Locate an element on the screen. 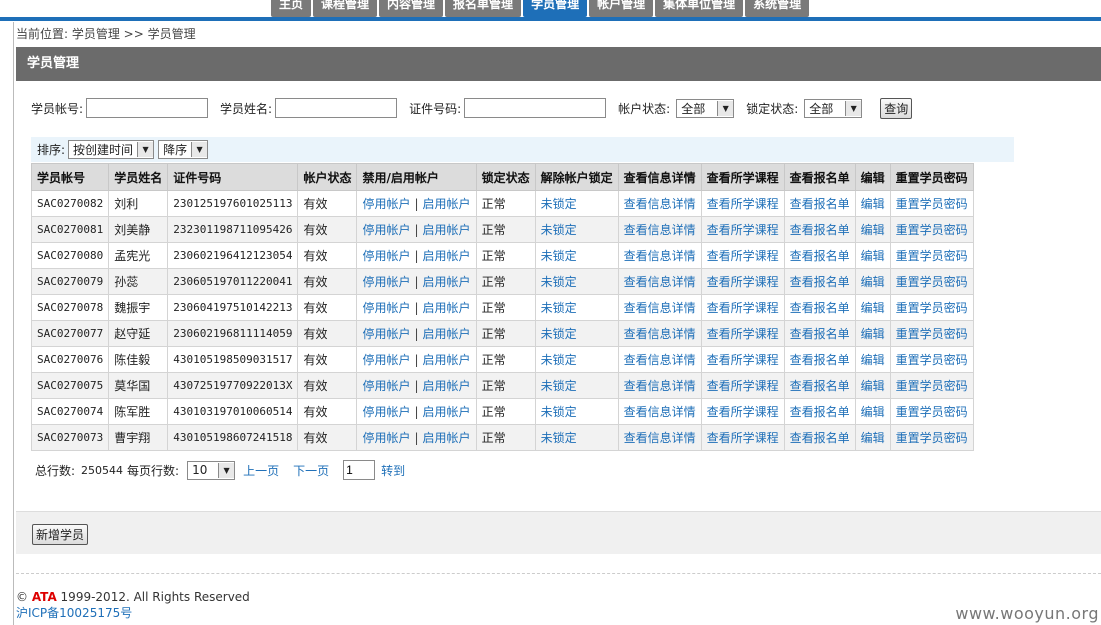  nav-tab-4: 学员管理 is located at coordinates (555, 8).